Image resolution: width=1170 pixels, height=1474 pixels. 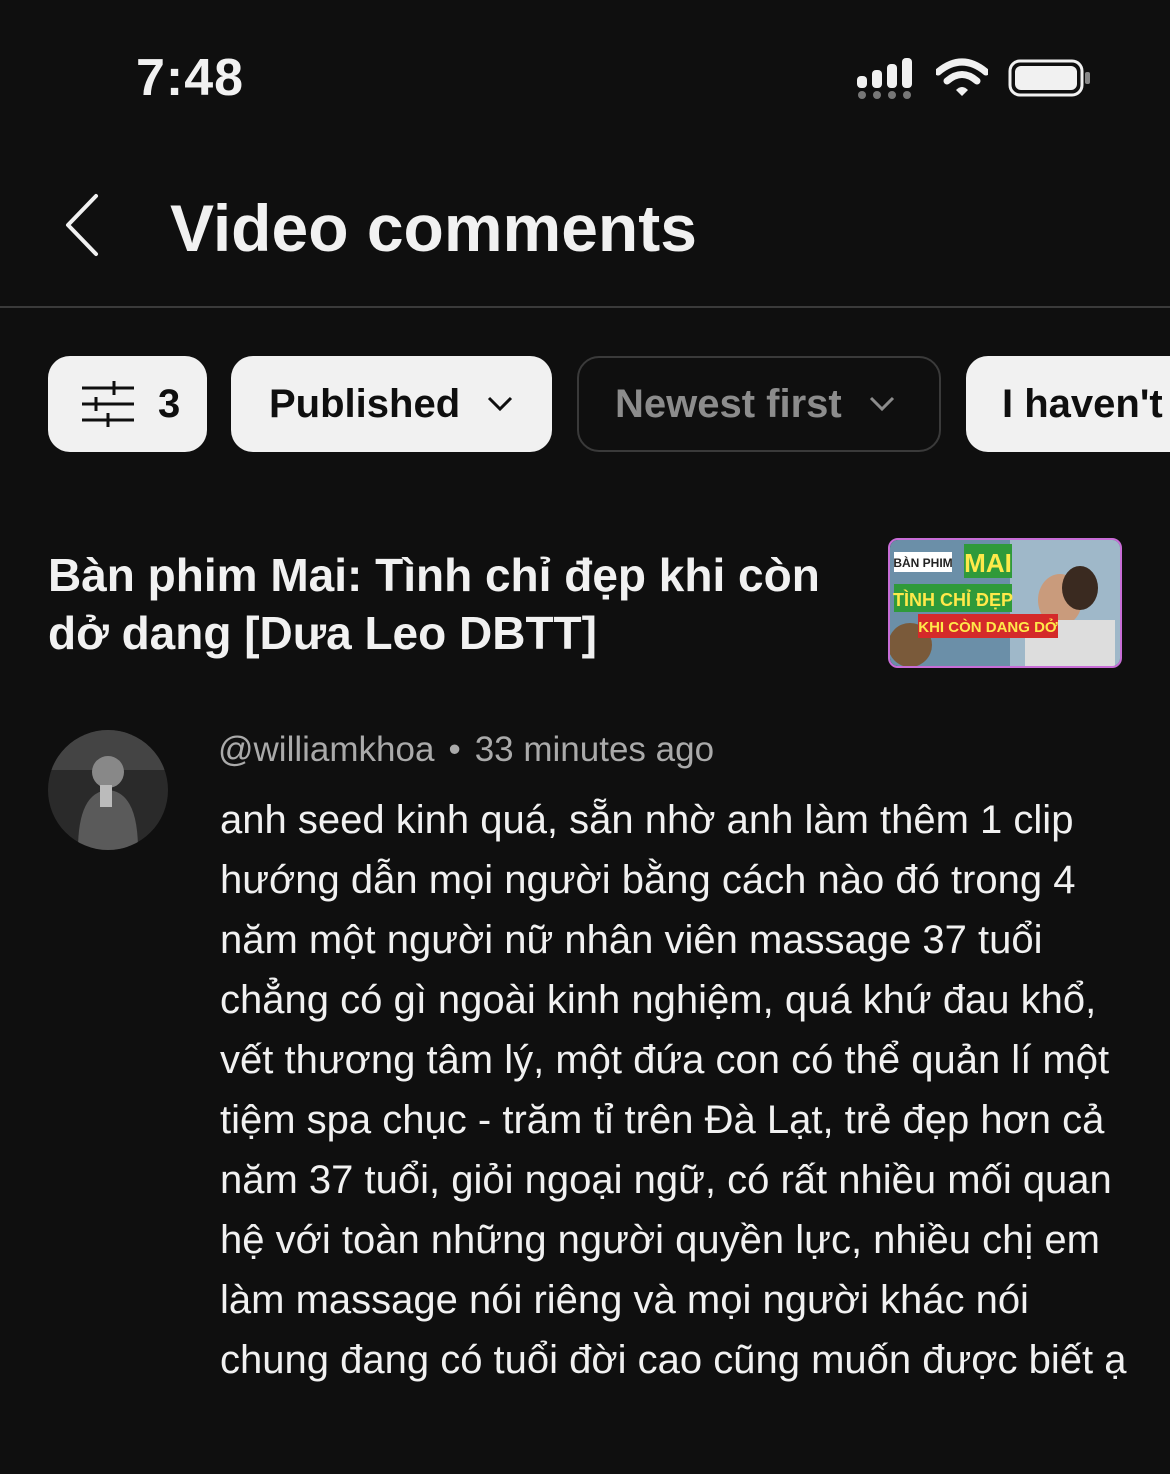 What do you see at coordinates (365, 403) in the screenshot?
I see `published-label: Published` at bounding box center [365, 403].